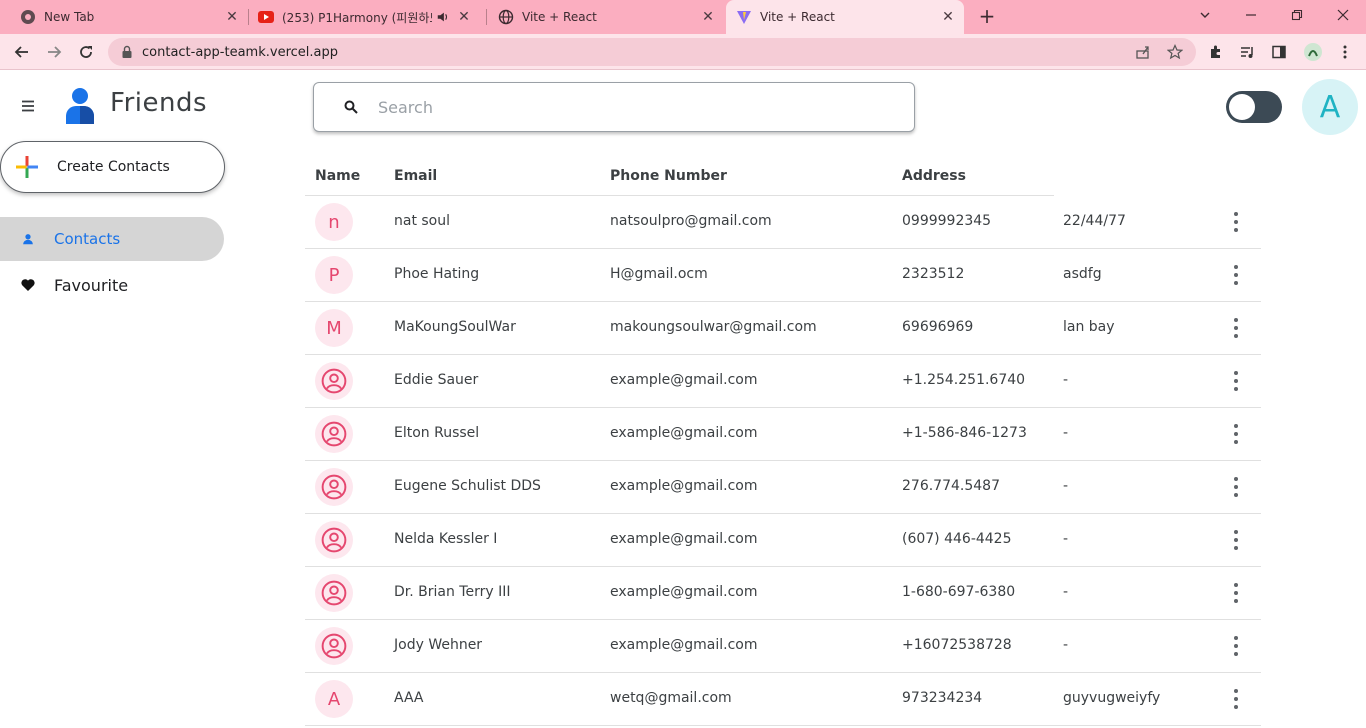  Describe the element at coordinates (1143, 52) in the screenshot. I see `share-icon` at that location.